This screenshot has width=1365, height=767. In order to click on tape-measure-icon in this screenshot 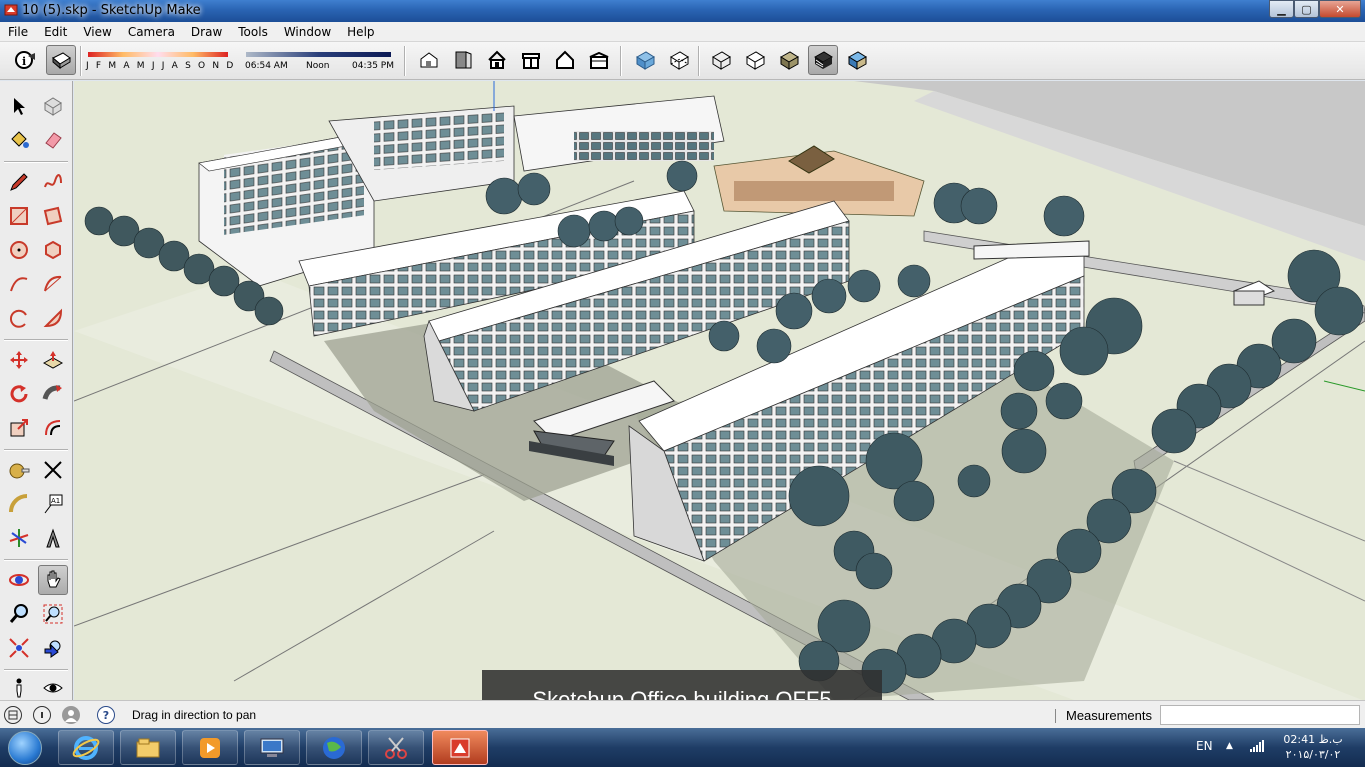, I will do `click(19, 470)`.